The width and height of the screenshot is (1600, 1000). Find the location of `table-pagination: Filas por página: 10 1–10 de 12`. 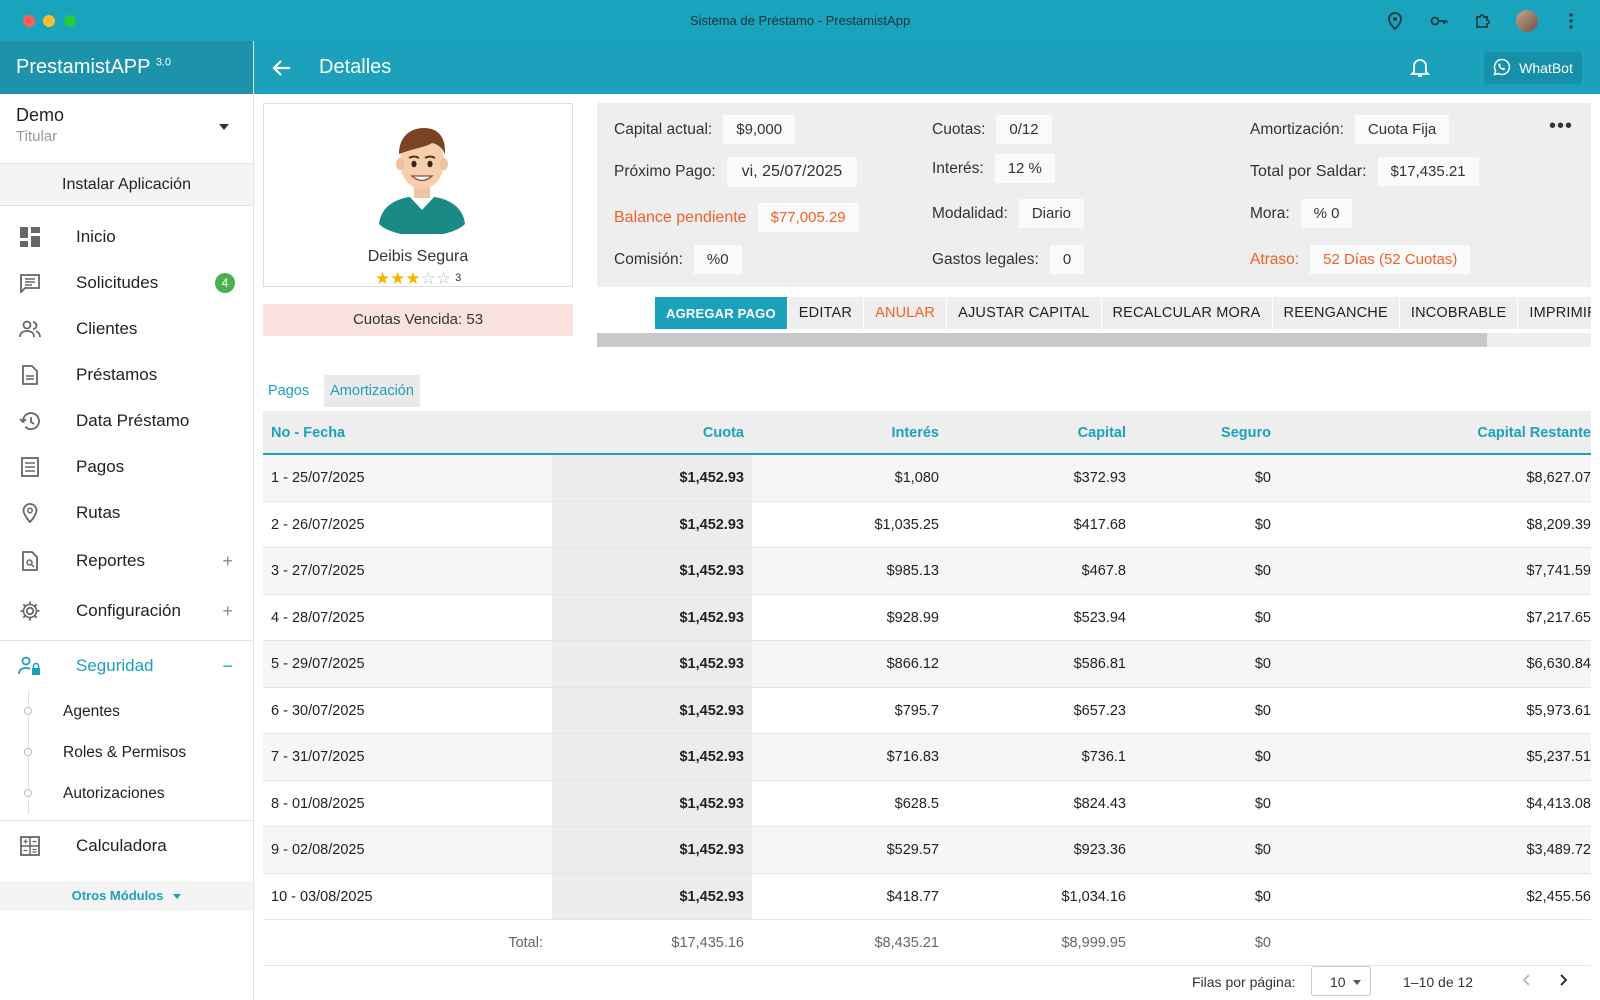

table-pagination: Filas por página: 10 1–10 de 12 is located at coordinates (927, 981).